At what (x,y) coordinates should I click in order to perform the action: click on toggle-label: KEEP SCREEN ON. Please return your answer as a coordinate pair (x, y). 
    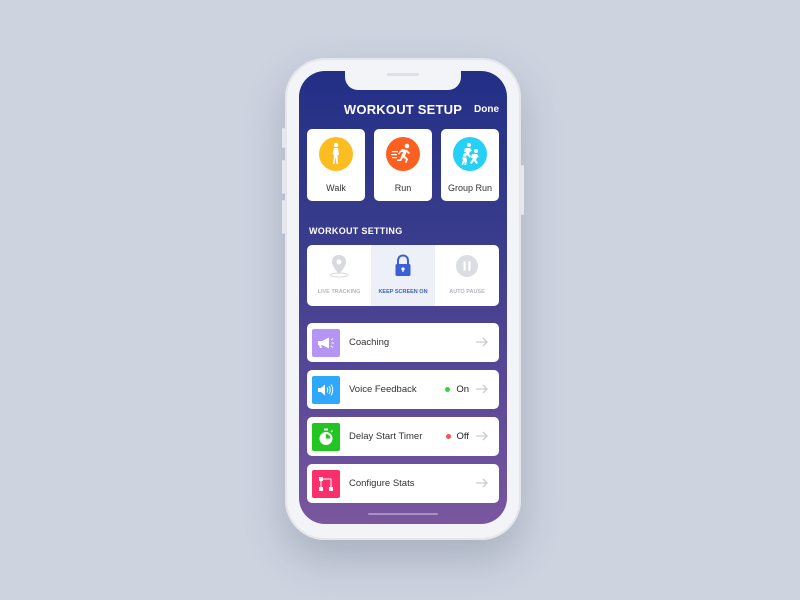
    Looking at the image, I should click on (403, 292).